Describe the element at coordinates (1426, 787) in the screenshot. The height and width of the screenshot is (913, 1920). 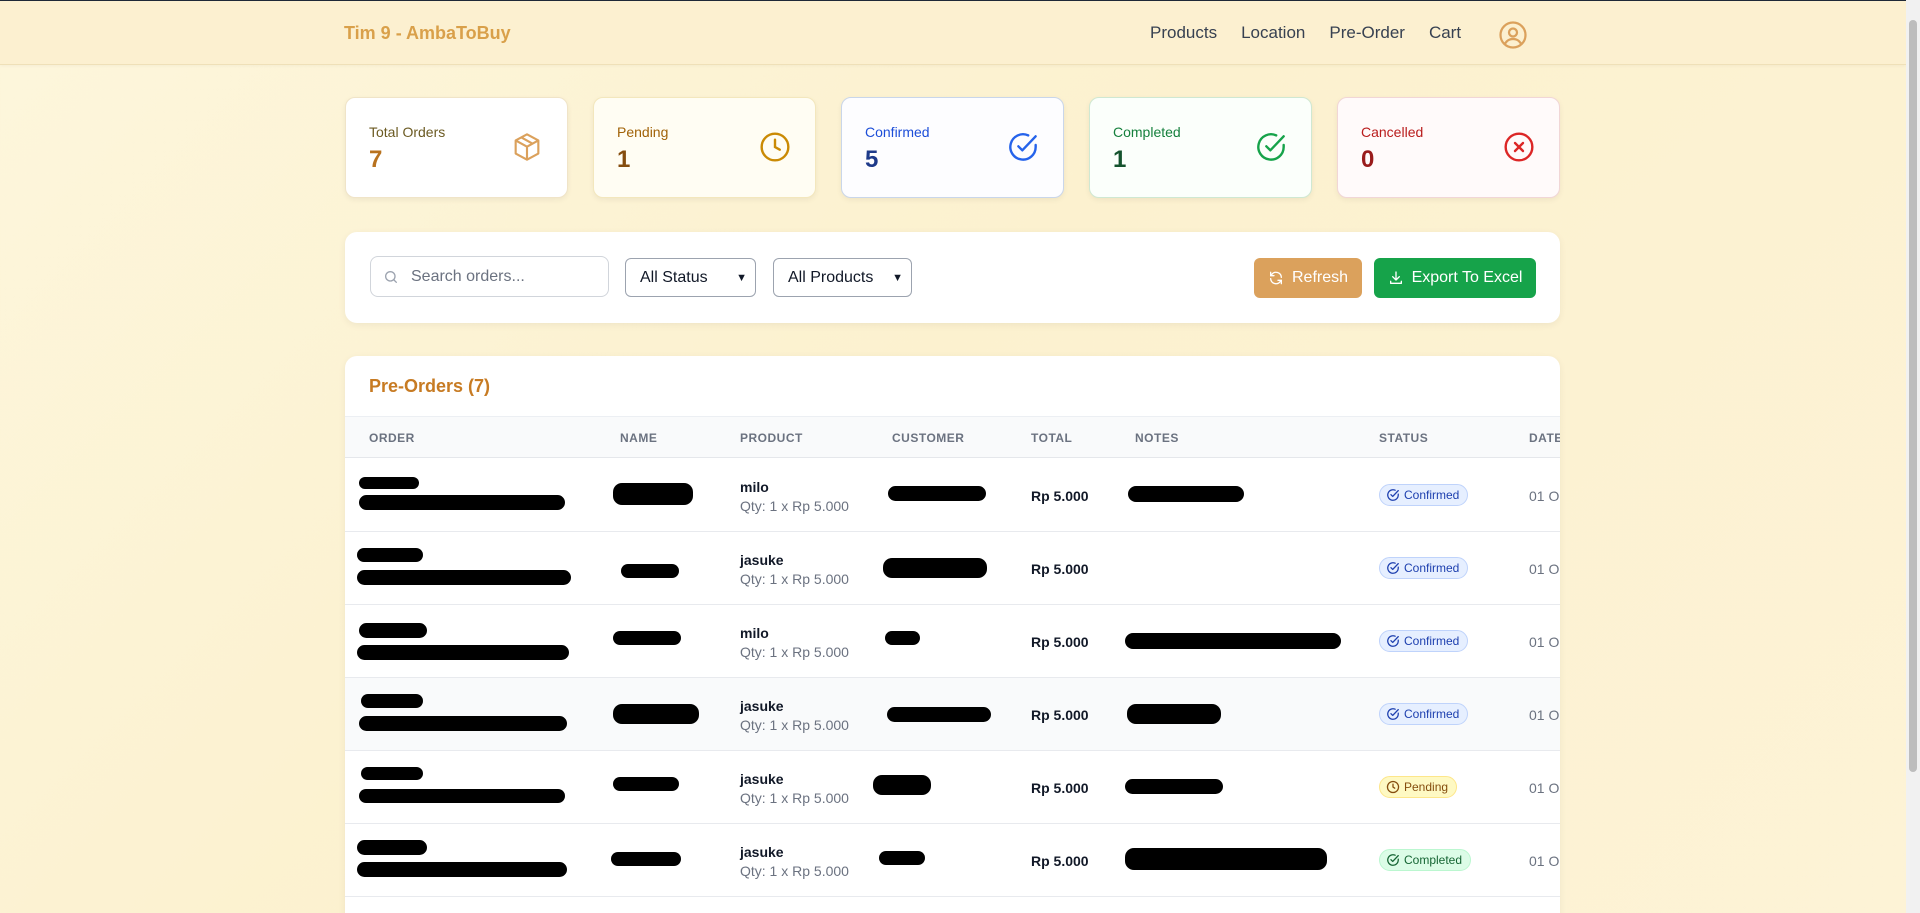
I see `status-label: Pending` at that location.